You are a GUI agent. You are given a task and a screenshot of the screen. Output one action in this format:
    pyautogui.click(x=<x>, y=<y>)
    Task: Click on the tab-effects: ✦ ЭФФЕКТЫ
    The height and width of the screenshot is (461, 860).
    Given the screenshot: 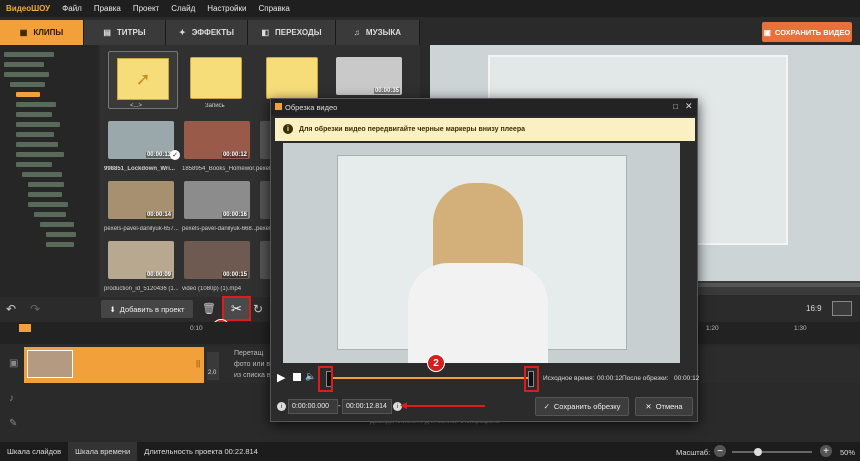 What is the action you would take?
    pyautogui.click(x=207, y=32)
    